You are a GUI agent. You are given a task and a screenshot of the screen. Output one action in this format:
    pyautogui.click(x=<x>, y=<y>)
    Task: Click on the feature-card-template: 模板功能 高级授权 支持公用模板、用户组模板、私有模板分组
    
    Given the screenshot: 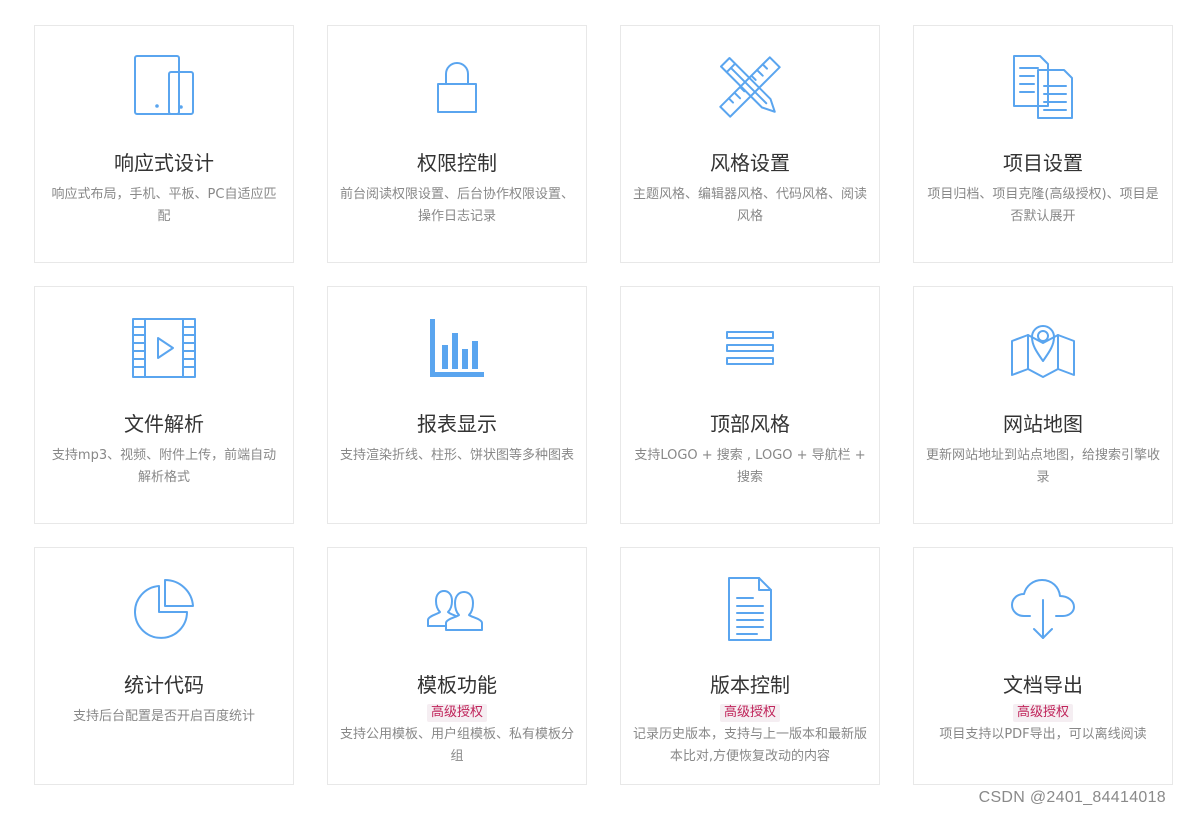 What is the action you would take?
    pyautogui.click(x=457, y=666)
    